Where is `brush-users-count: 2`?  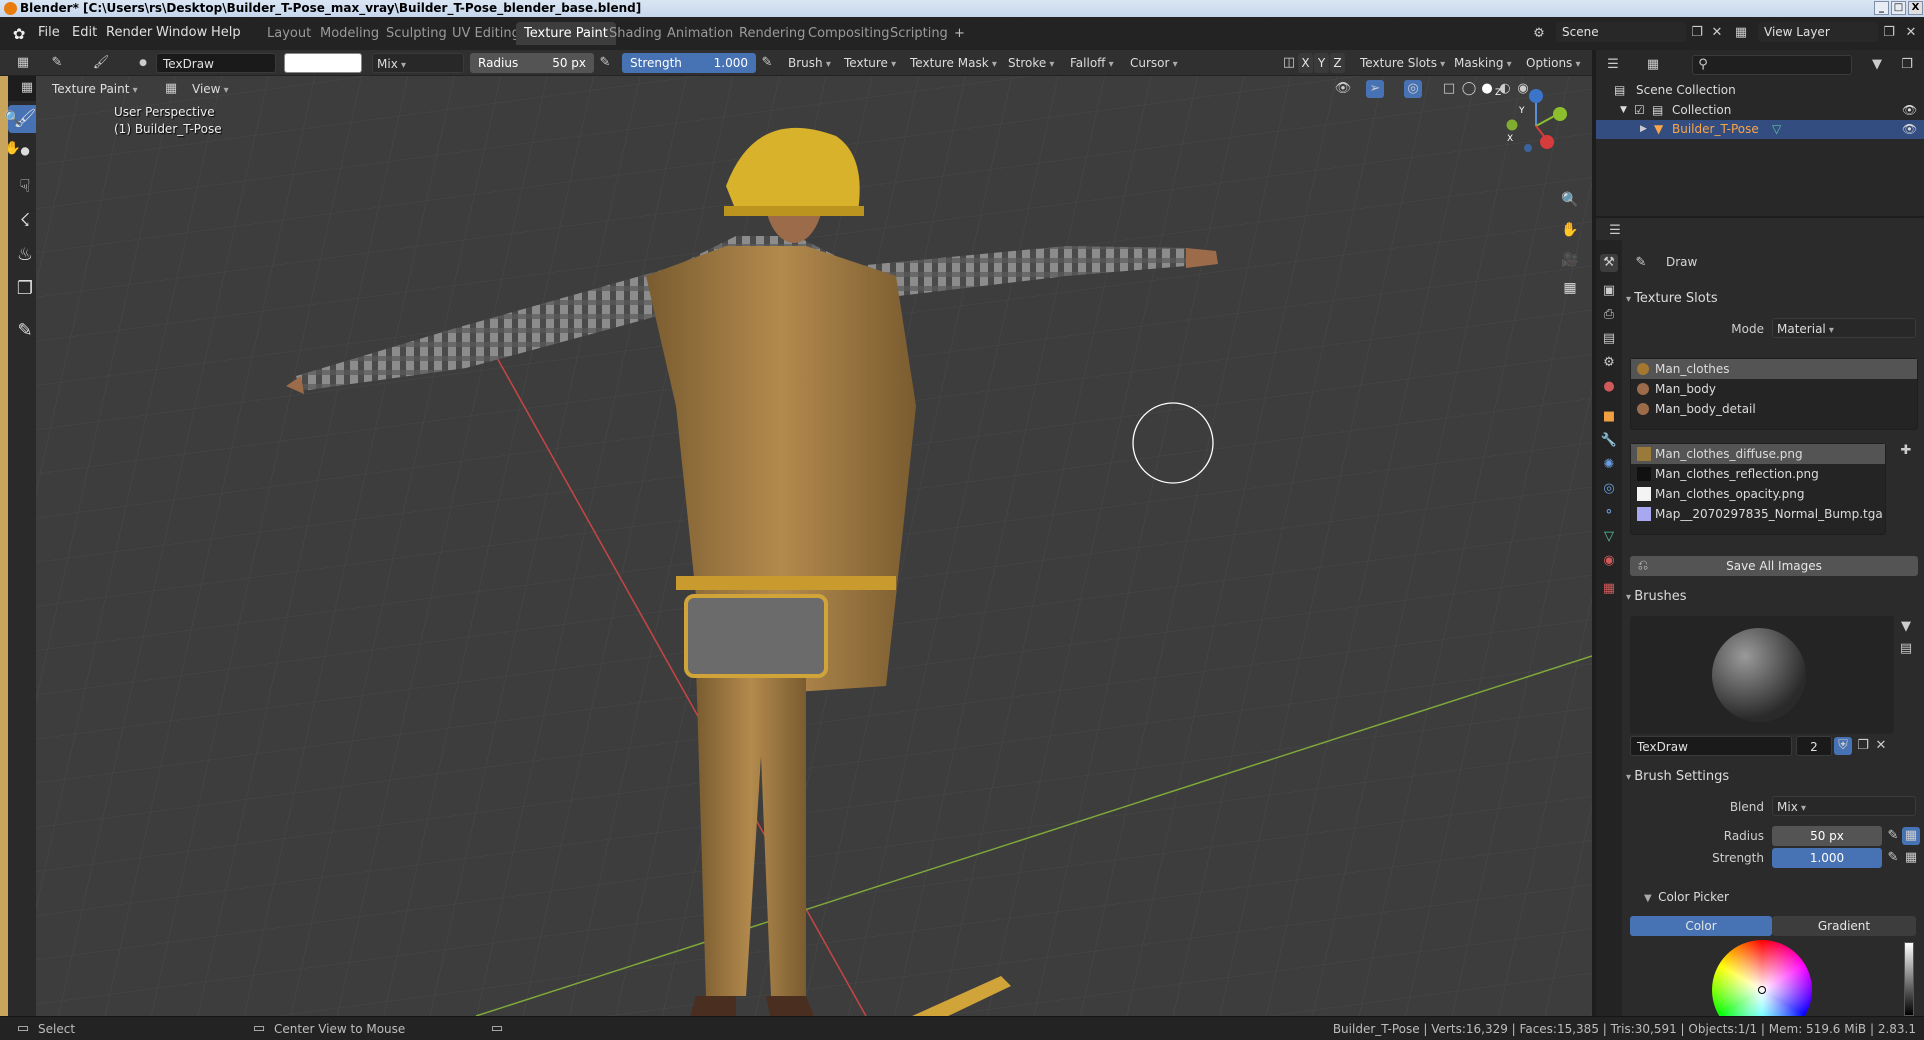 brush-users-count: 2 is located at coordinates (1814, 746).